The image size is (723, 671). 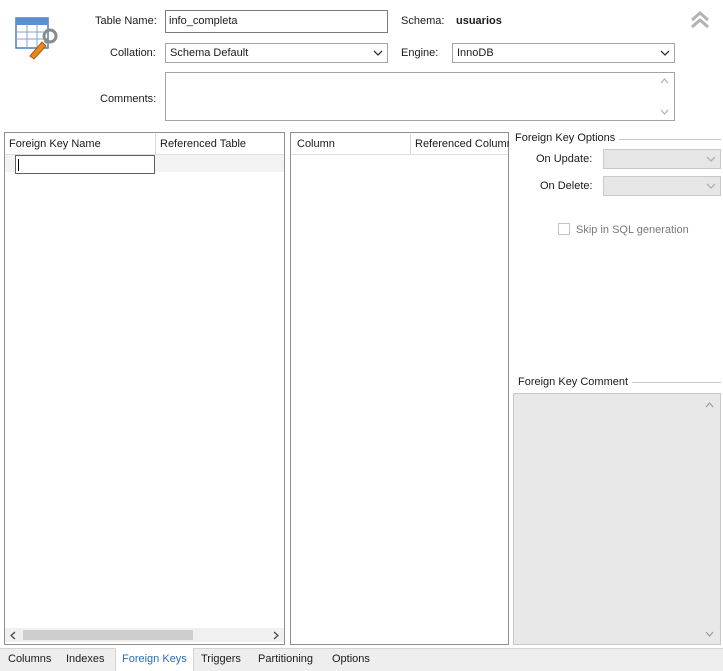 I want to click on table-name-label: Table Name:, so click(x=126, y=21).